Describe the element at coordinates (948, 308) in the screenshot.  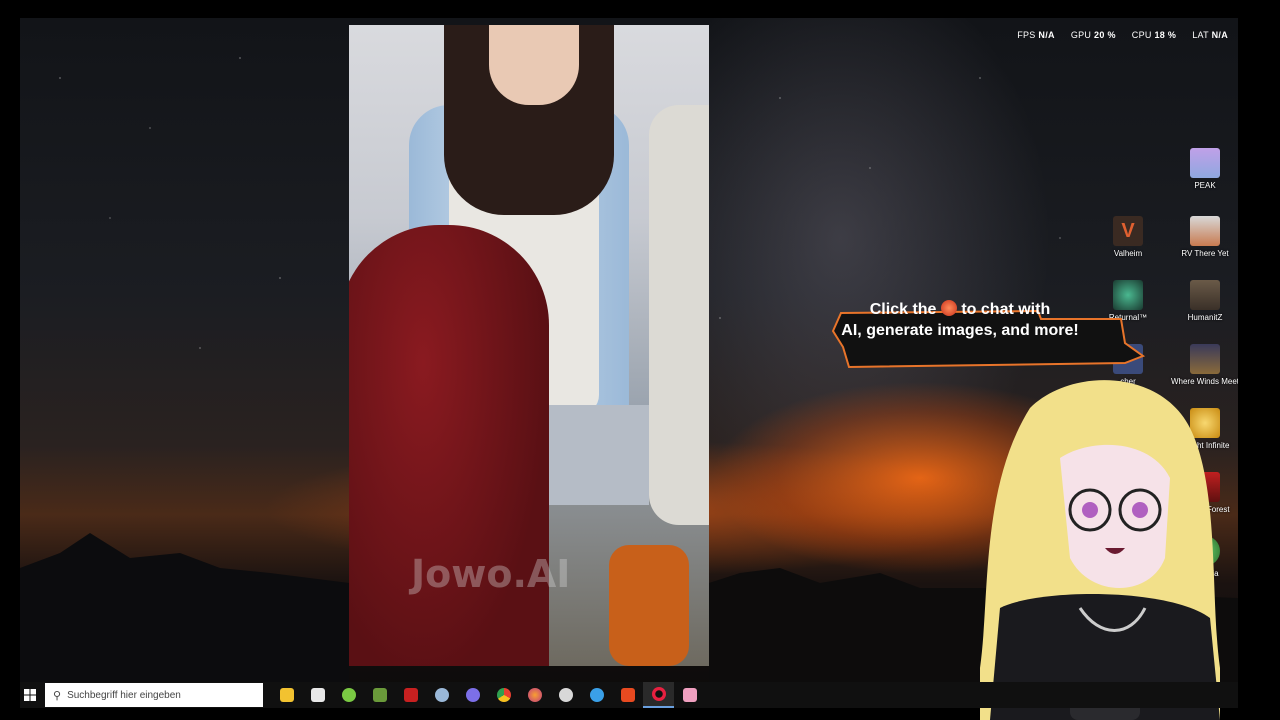
I see `chat-orb-icon` at that location.